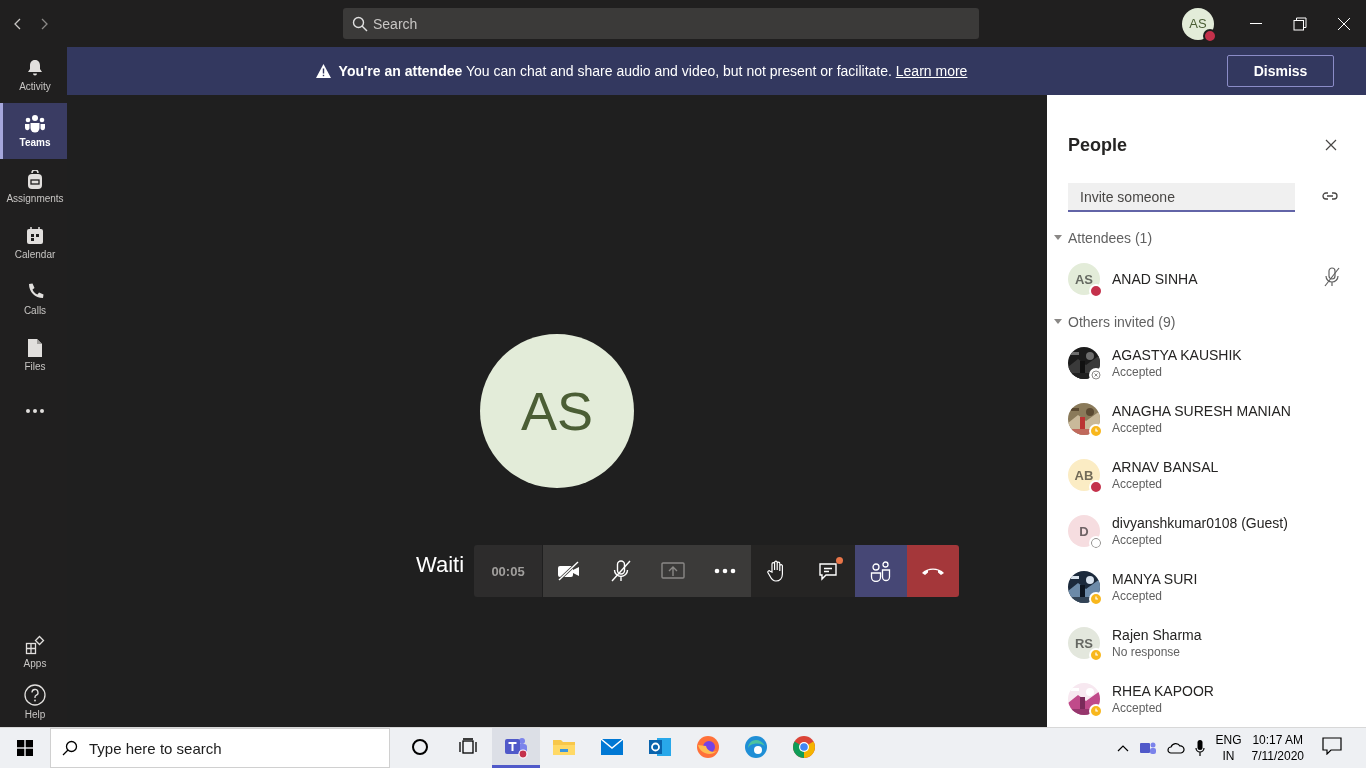 This screenshot has height=768, width=1366. What do you see at coordinates (323, 71) in the screenshot?
I see `warning-icon` at bounding box center [323, 71].